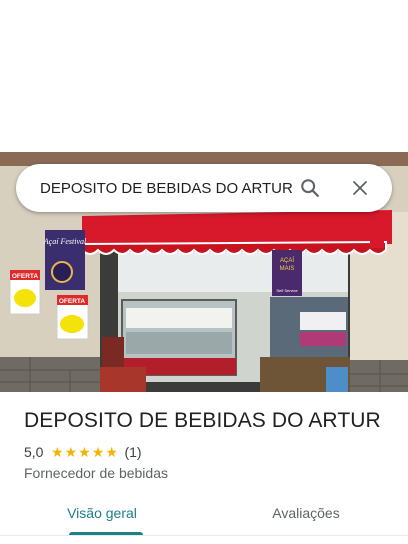  Describe the element at coordinates (306, 520) in the screenshot. I see `tab-reviews: Avaliações` at that location.